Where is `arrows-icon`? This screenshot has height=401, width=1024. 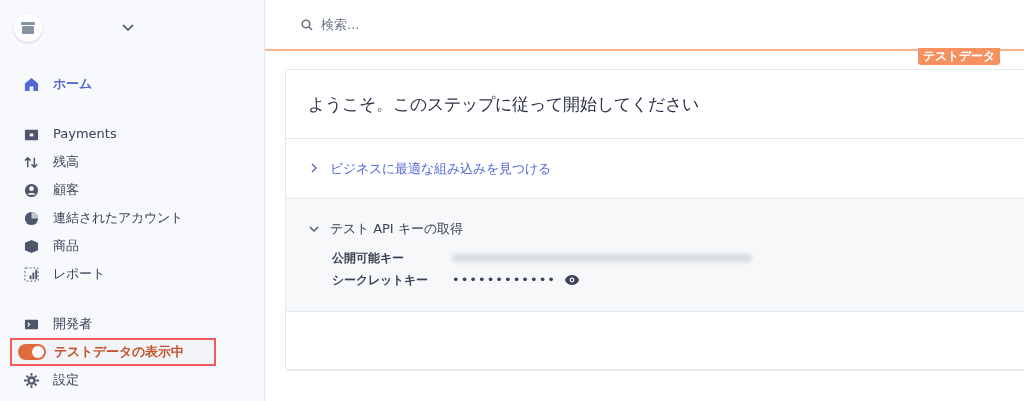
arrows-icon is located at coordinates (31, 162).